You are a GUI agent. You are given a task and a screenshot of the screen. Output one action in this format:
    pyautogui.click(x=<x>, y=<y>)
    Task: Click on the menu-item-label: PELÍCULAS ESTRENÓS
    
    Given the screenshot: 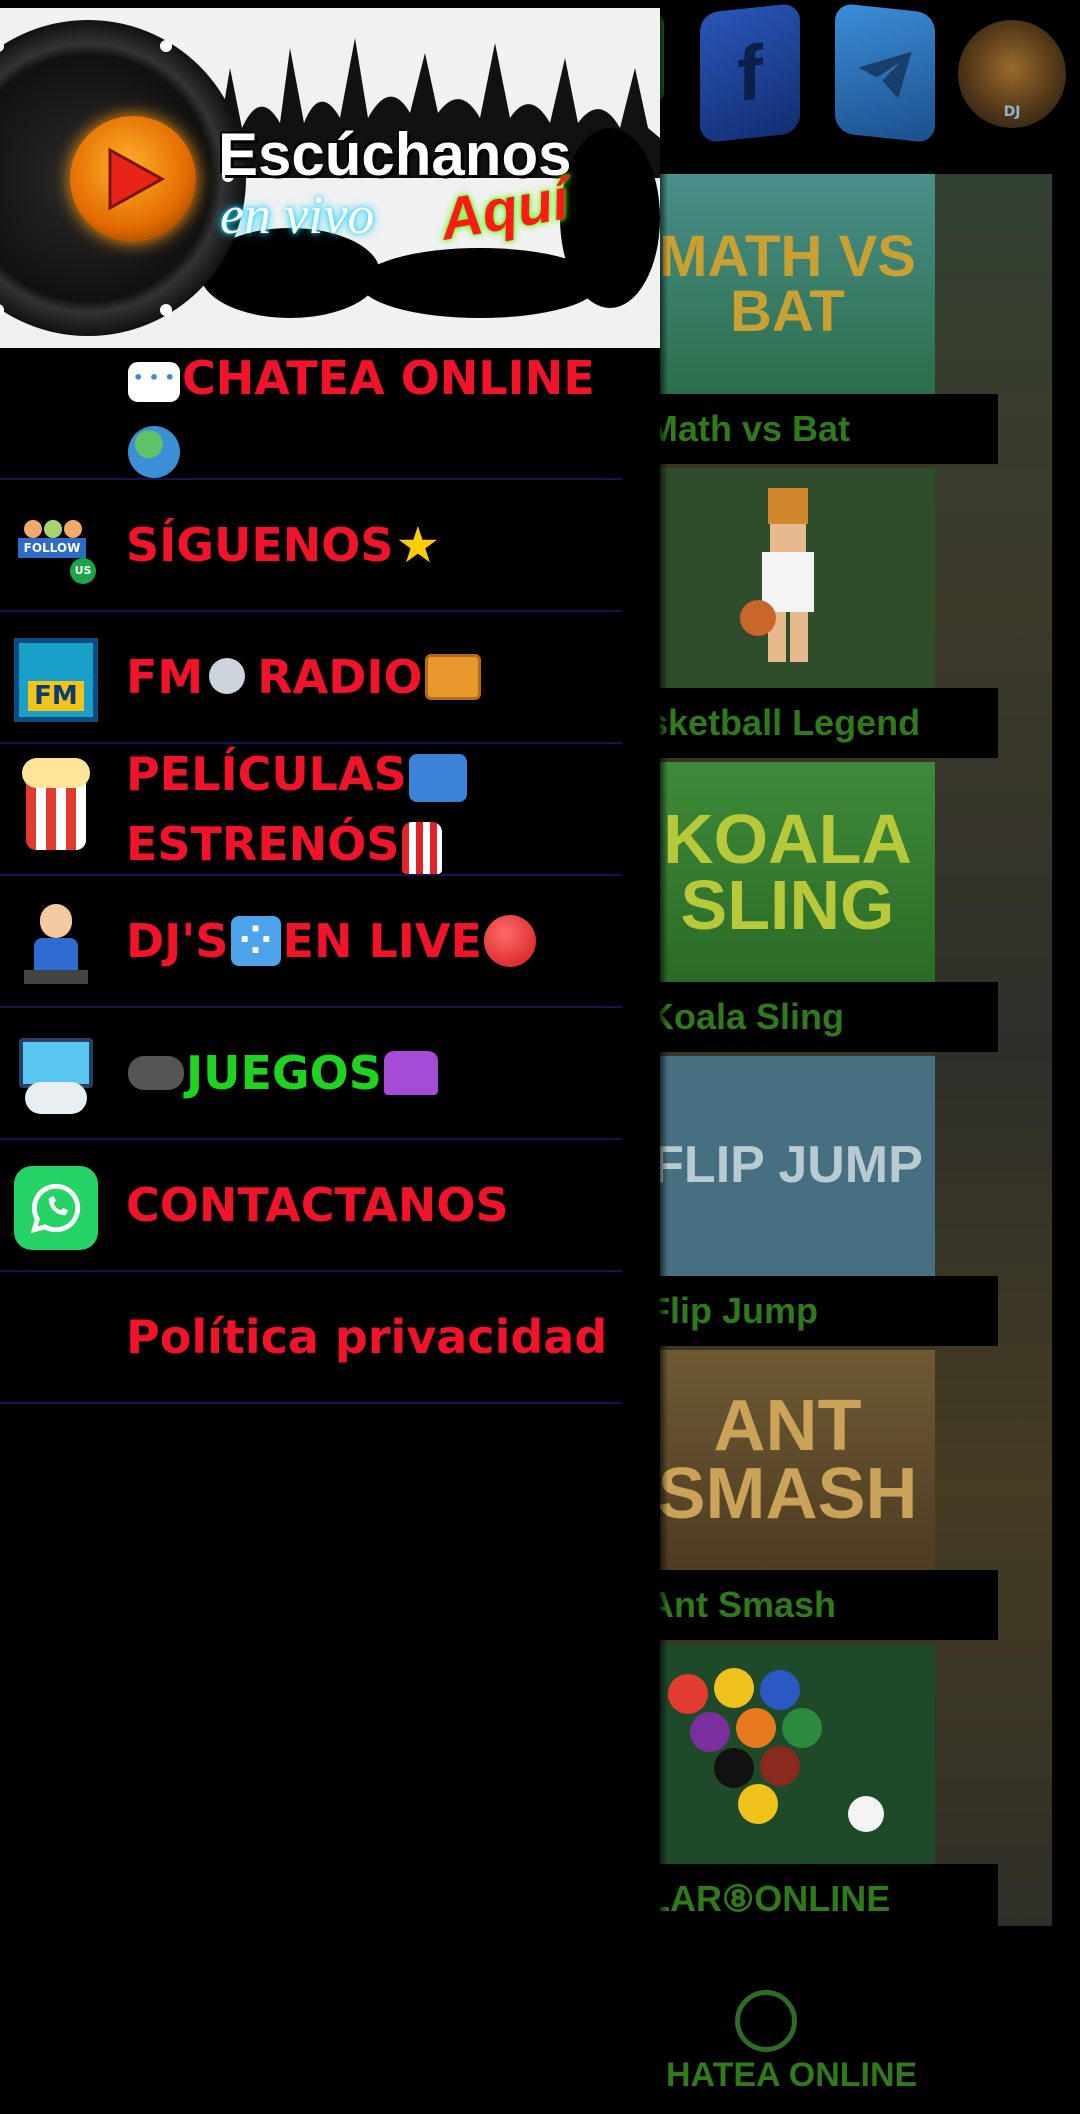 What is the action you would take?
    pyautogui.click(x=376, y=809)
    